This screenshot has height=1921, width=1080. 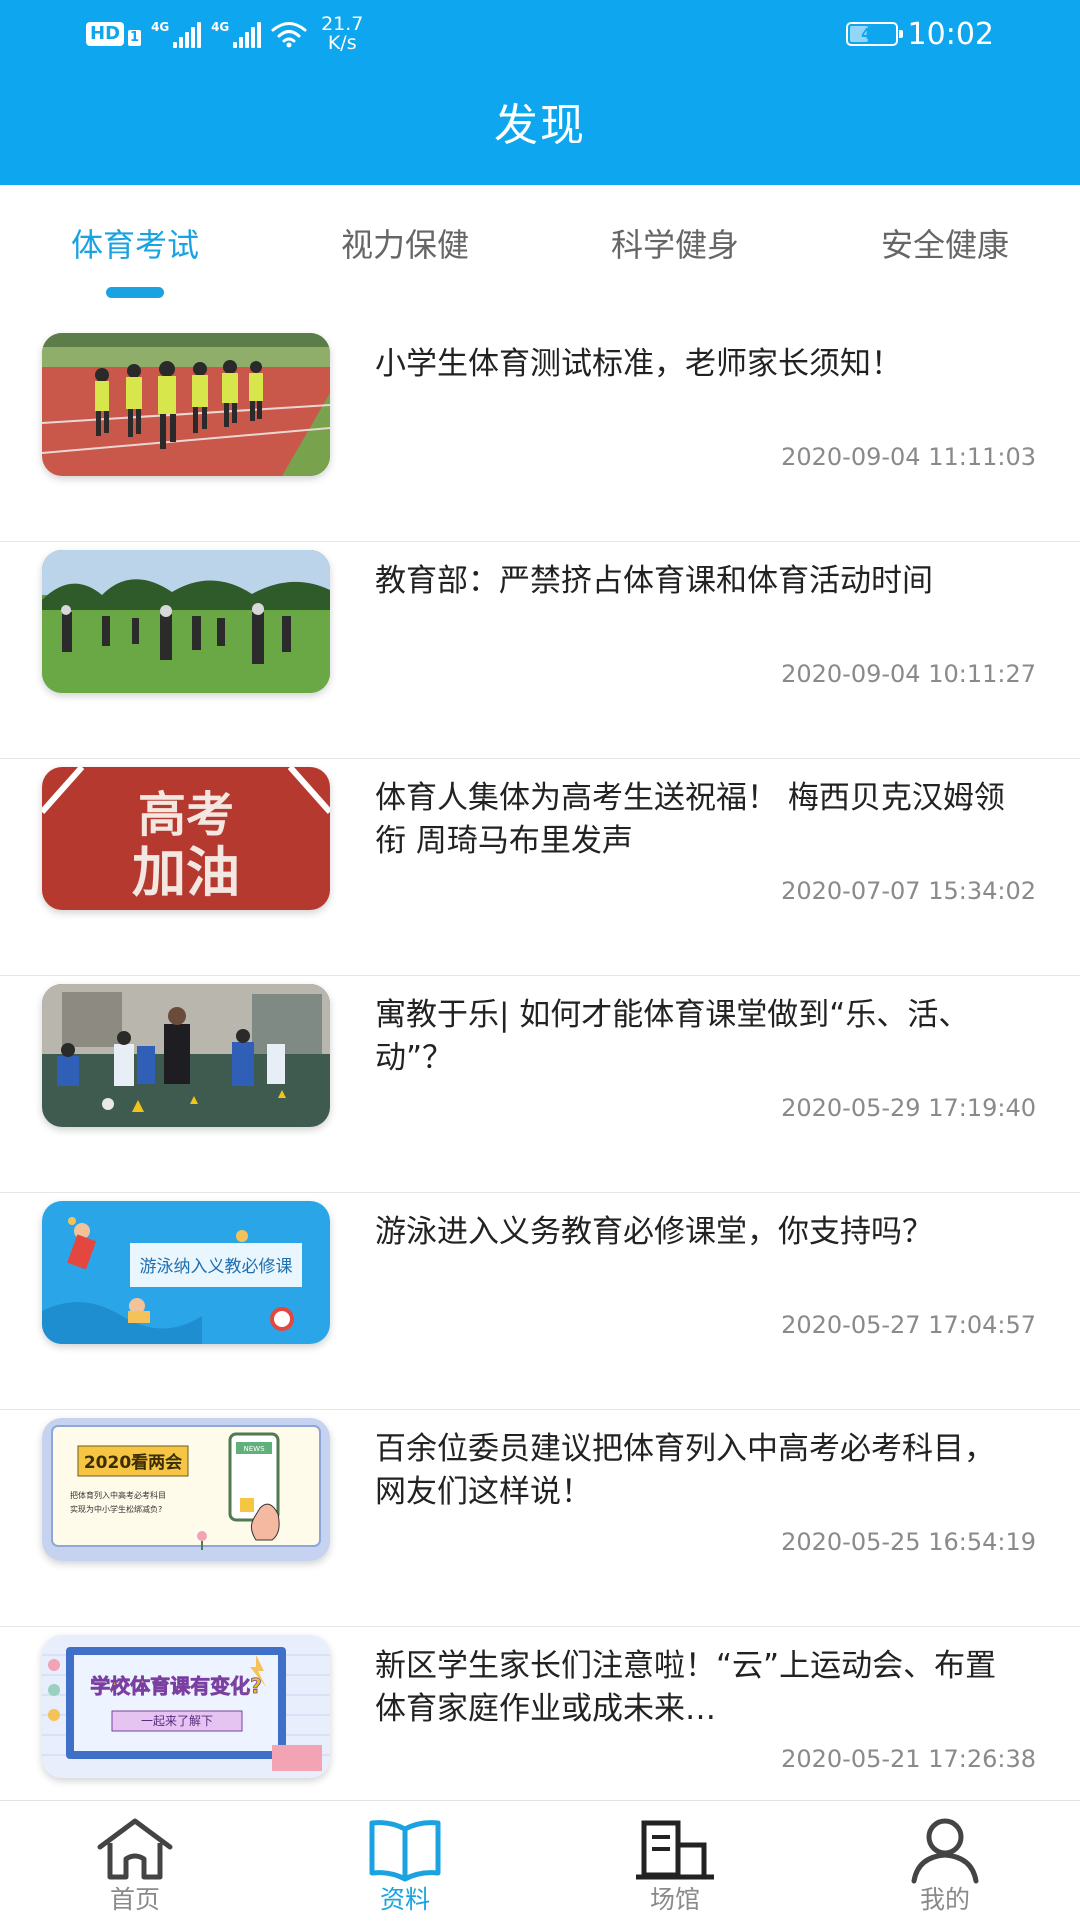 I want to click on gaokao-jiayou-image: 高考 加油, so click(x=186, y=838).